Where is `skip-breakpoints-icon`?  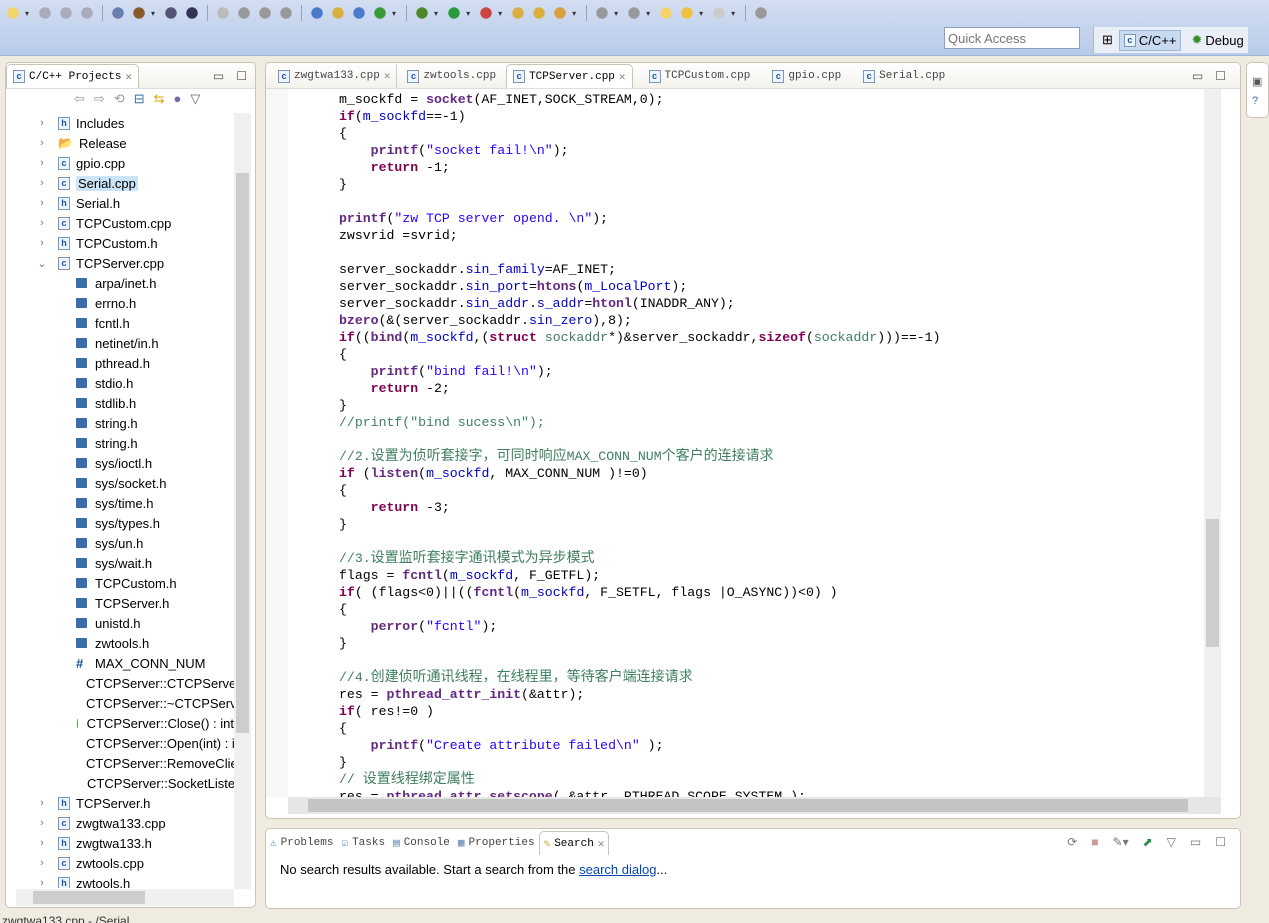
skip-breakpoints-icon is located at coordinates (192, 13).